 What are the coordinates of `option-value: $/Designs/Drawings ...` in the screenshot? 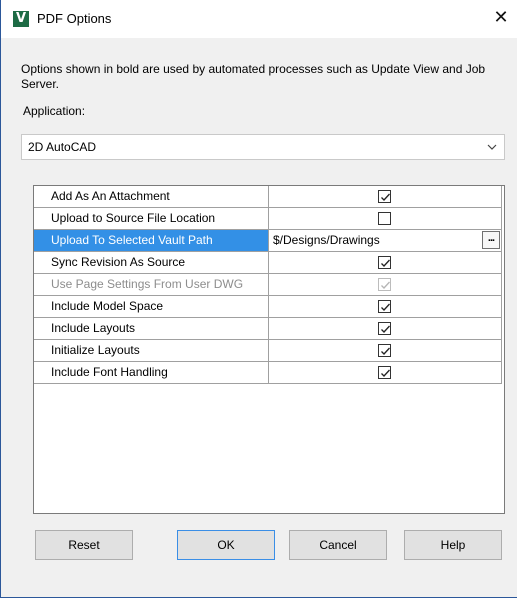 It's located at (385, 241).